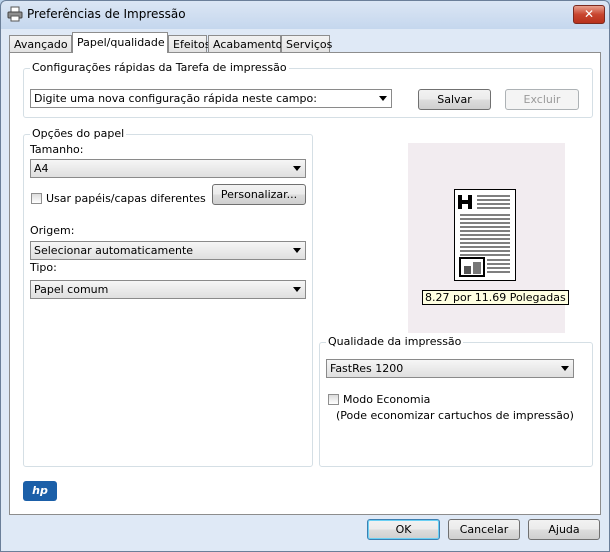  I want to click on printer-icon, so click(15, 14).